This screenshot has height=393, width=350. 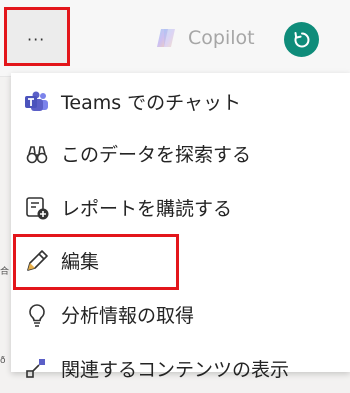 I want to click on background-text-fragment: ð, so click(x=3, y=361).